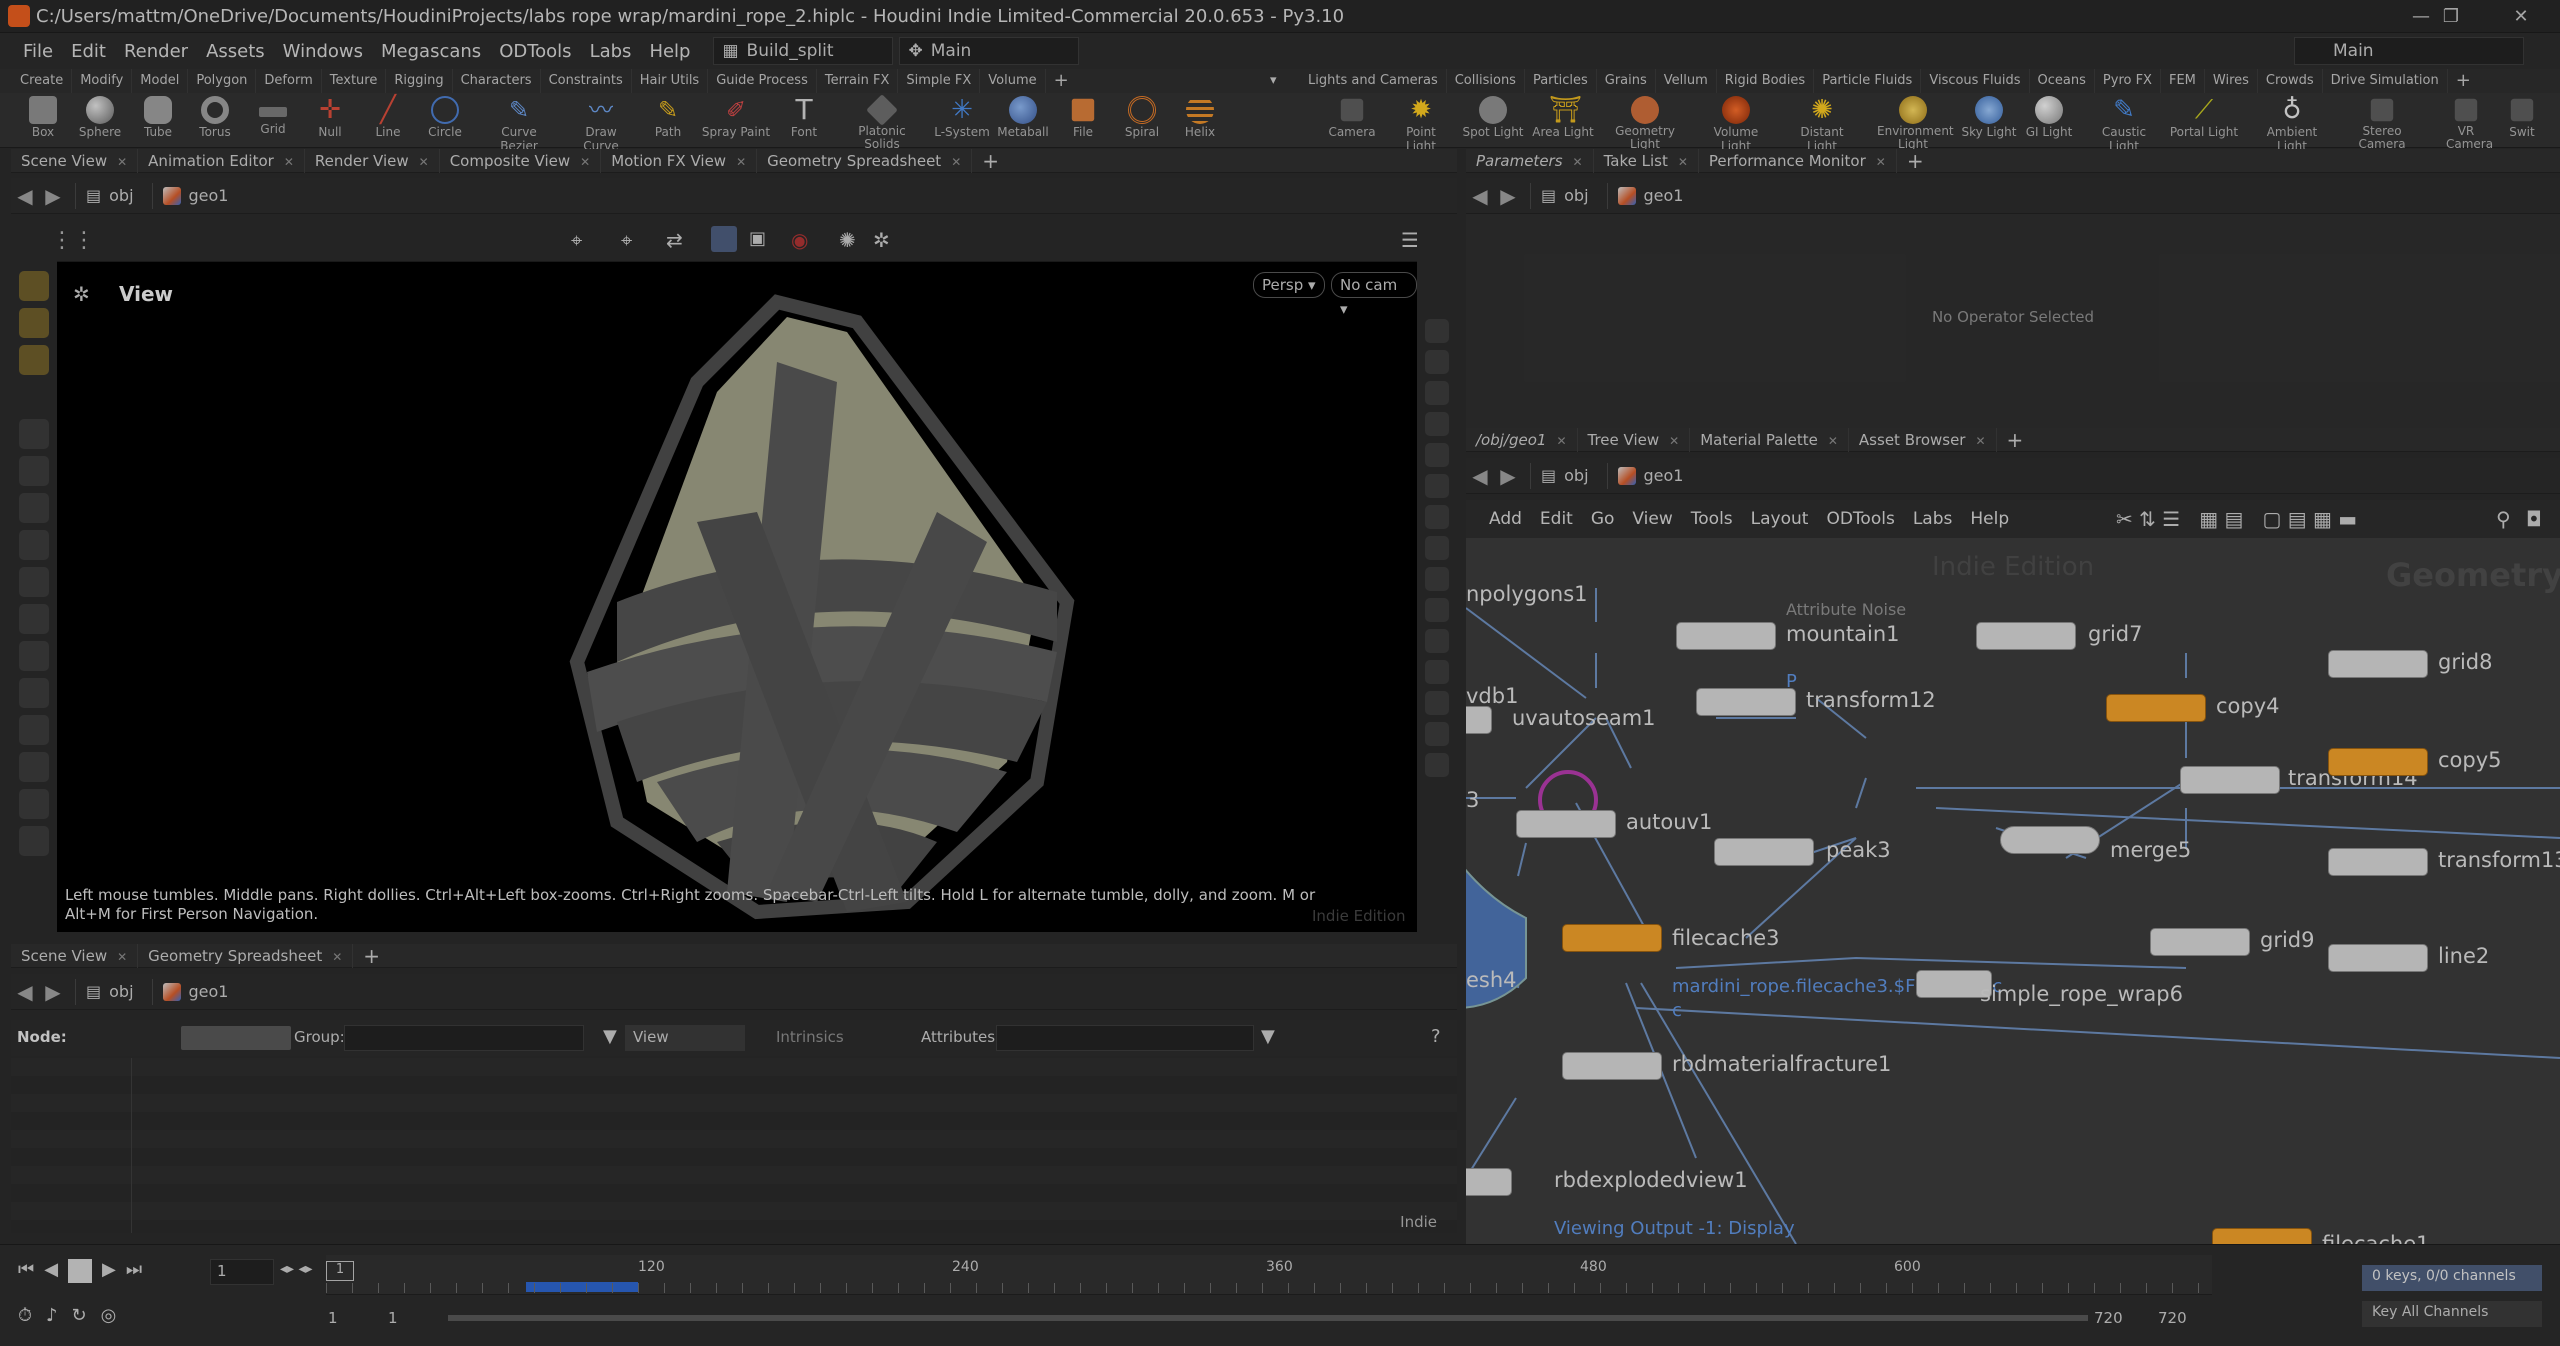 Image resolution: width=2560 pixels, height=1346 pixels. I want to click on background-icon, so click(1437, 517).